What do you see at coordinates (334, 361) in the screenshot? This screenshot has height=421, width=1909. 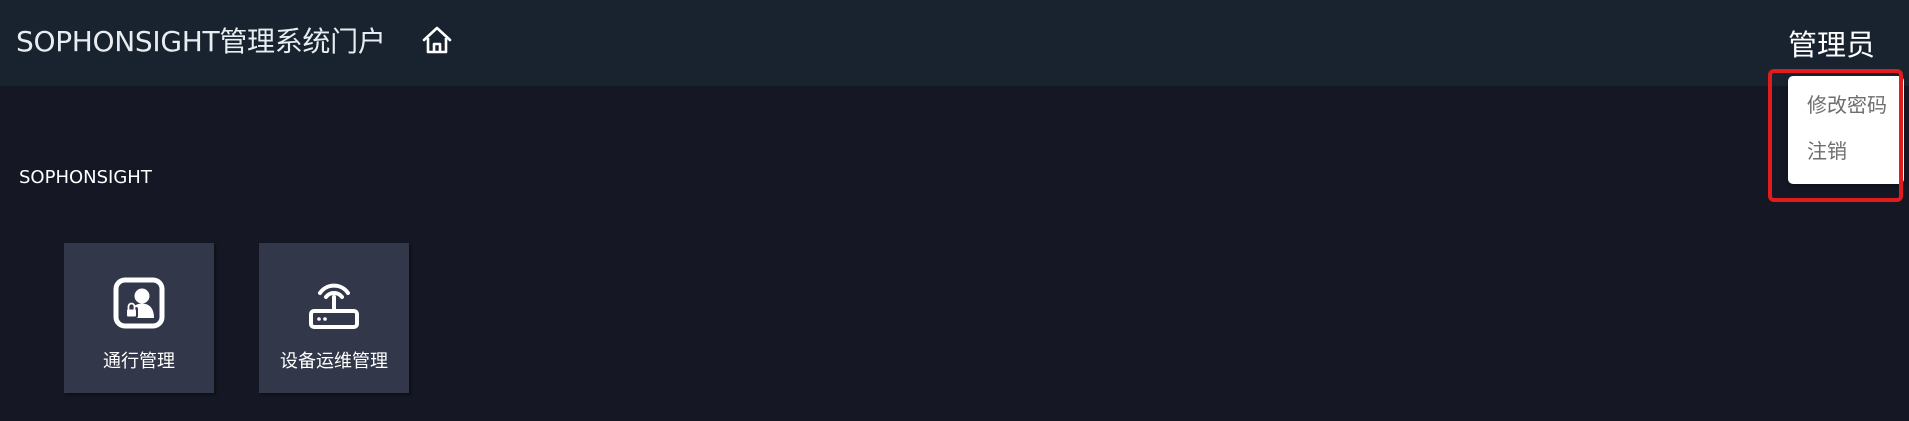 I see `tile-label: 设备运维管理` at bounding box center [334, 361].